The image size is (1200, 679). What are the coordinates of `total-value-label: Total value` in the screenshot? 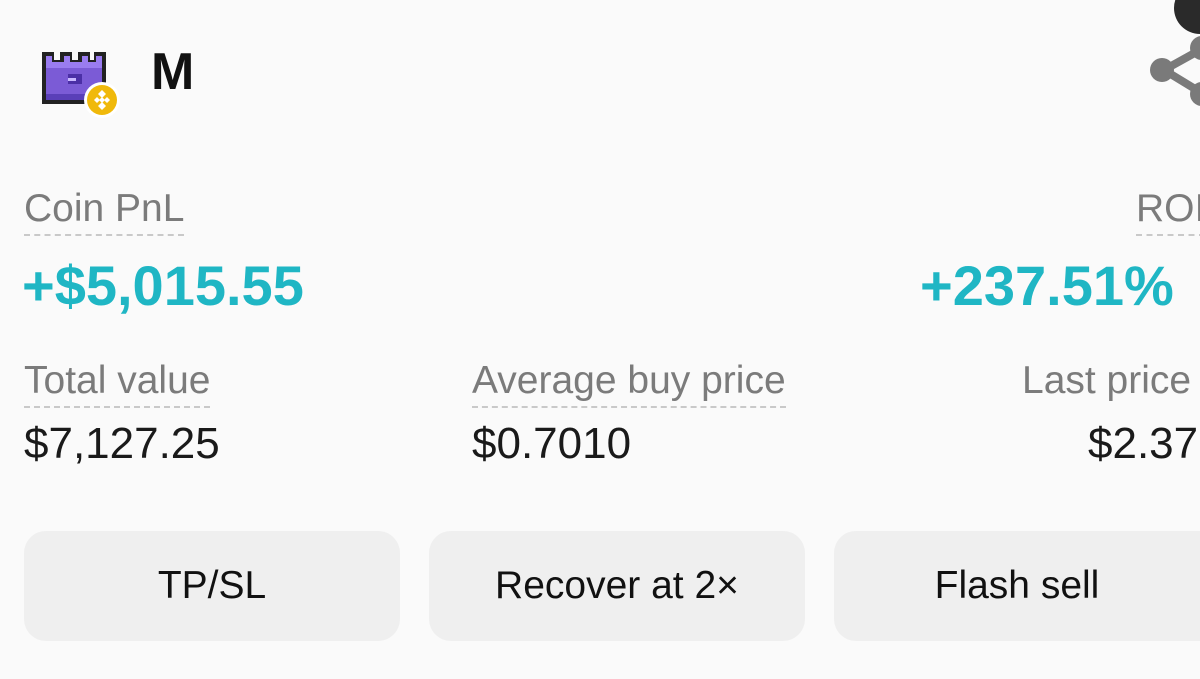 It's located at (117, 383).